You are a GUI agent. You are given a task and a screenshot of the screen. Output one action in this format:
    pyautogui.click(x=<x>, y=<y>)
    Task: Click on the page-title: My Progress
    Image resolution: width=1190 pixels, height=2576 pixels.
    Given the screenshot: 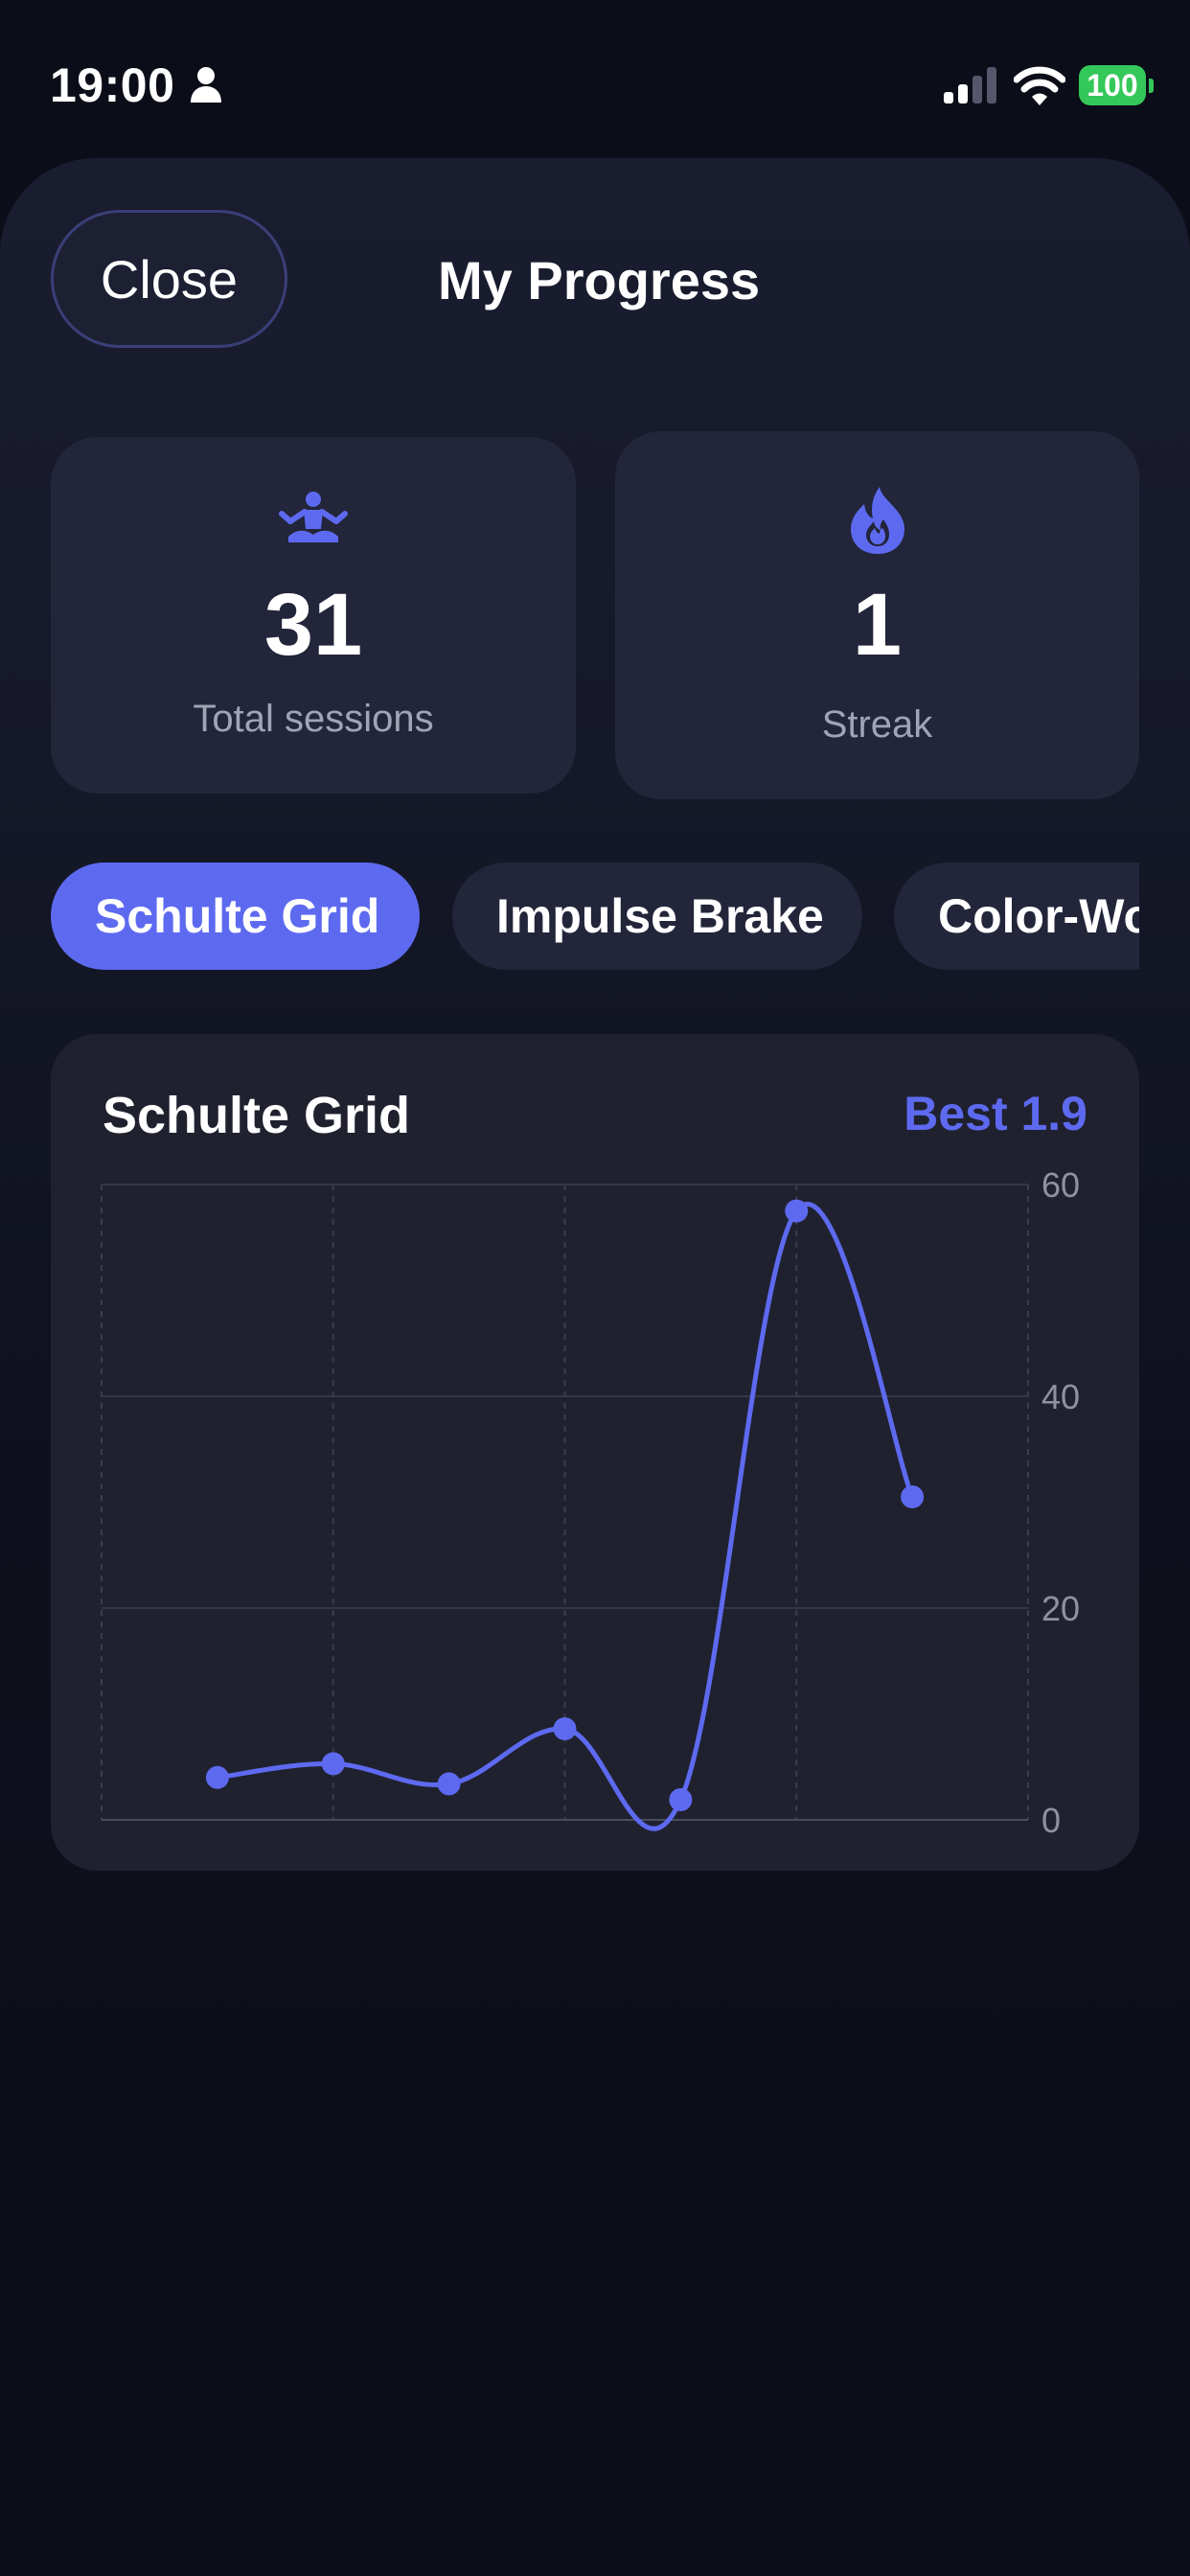 What is the action you would take?
    pyautogui.click(x=600, y=280)
    